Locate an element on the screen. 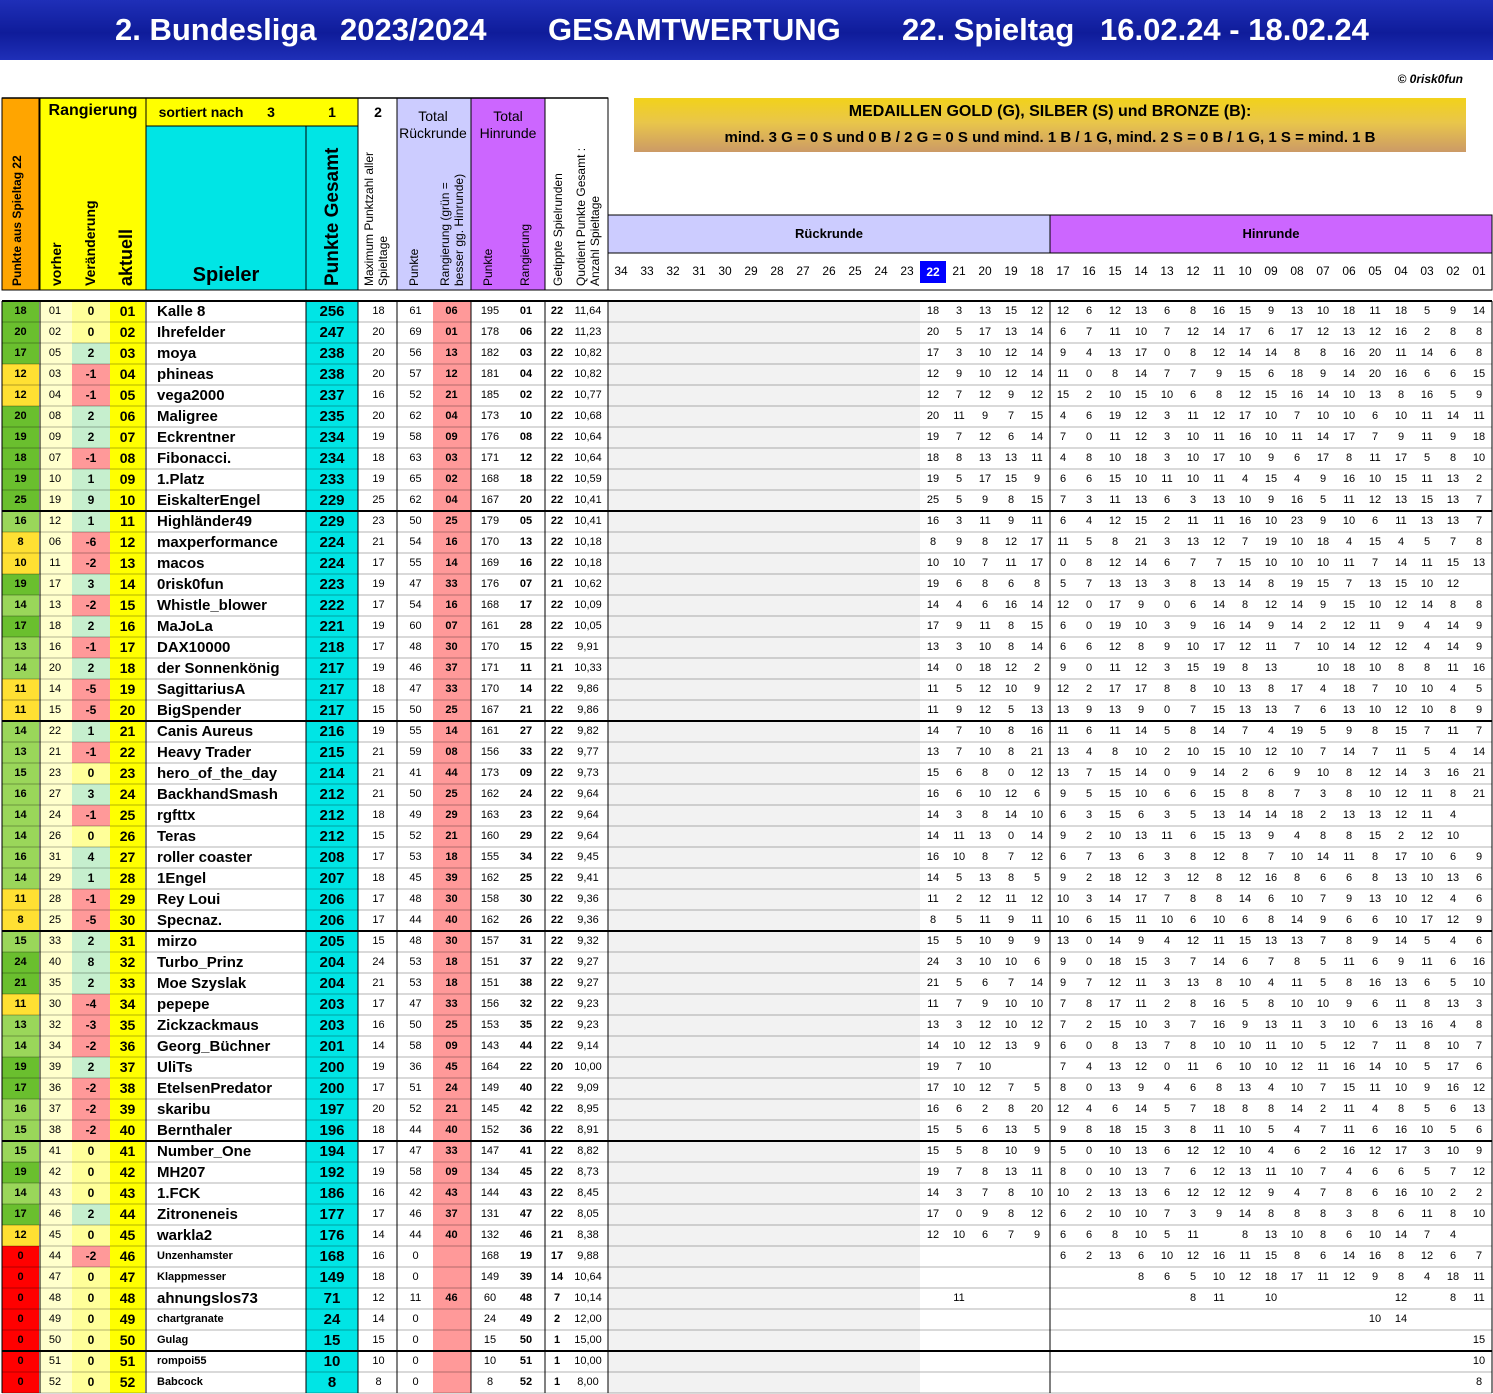  rank-previous: 23 is located at coordinates (55, 773).